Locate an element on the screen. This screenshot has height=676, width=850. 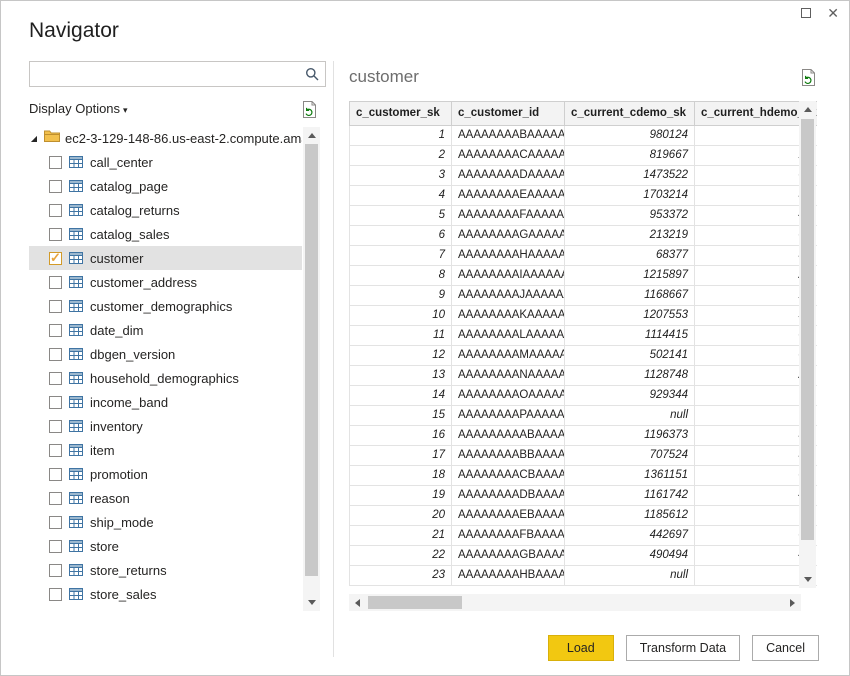
sidebar-table-item: store_returns is located at coordinates (165, 570).